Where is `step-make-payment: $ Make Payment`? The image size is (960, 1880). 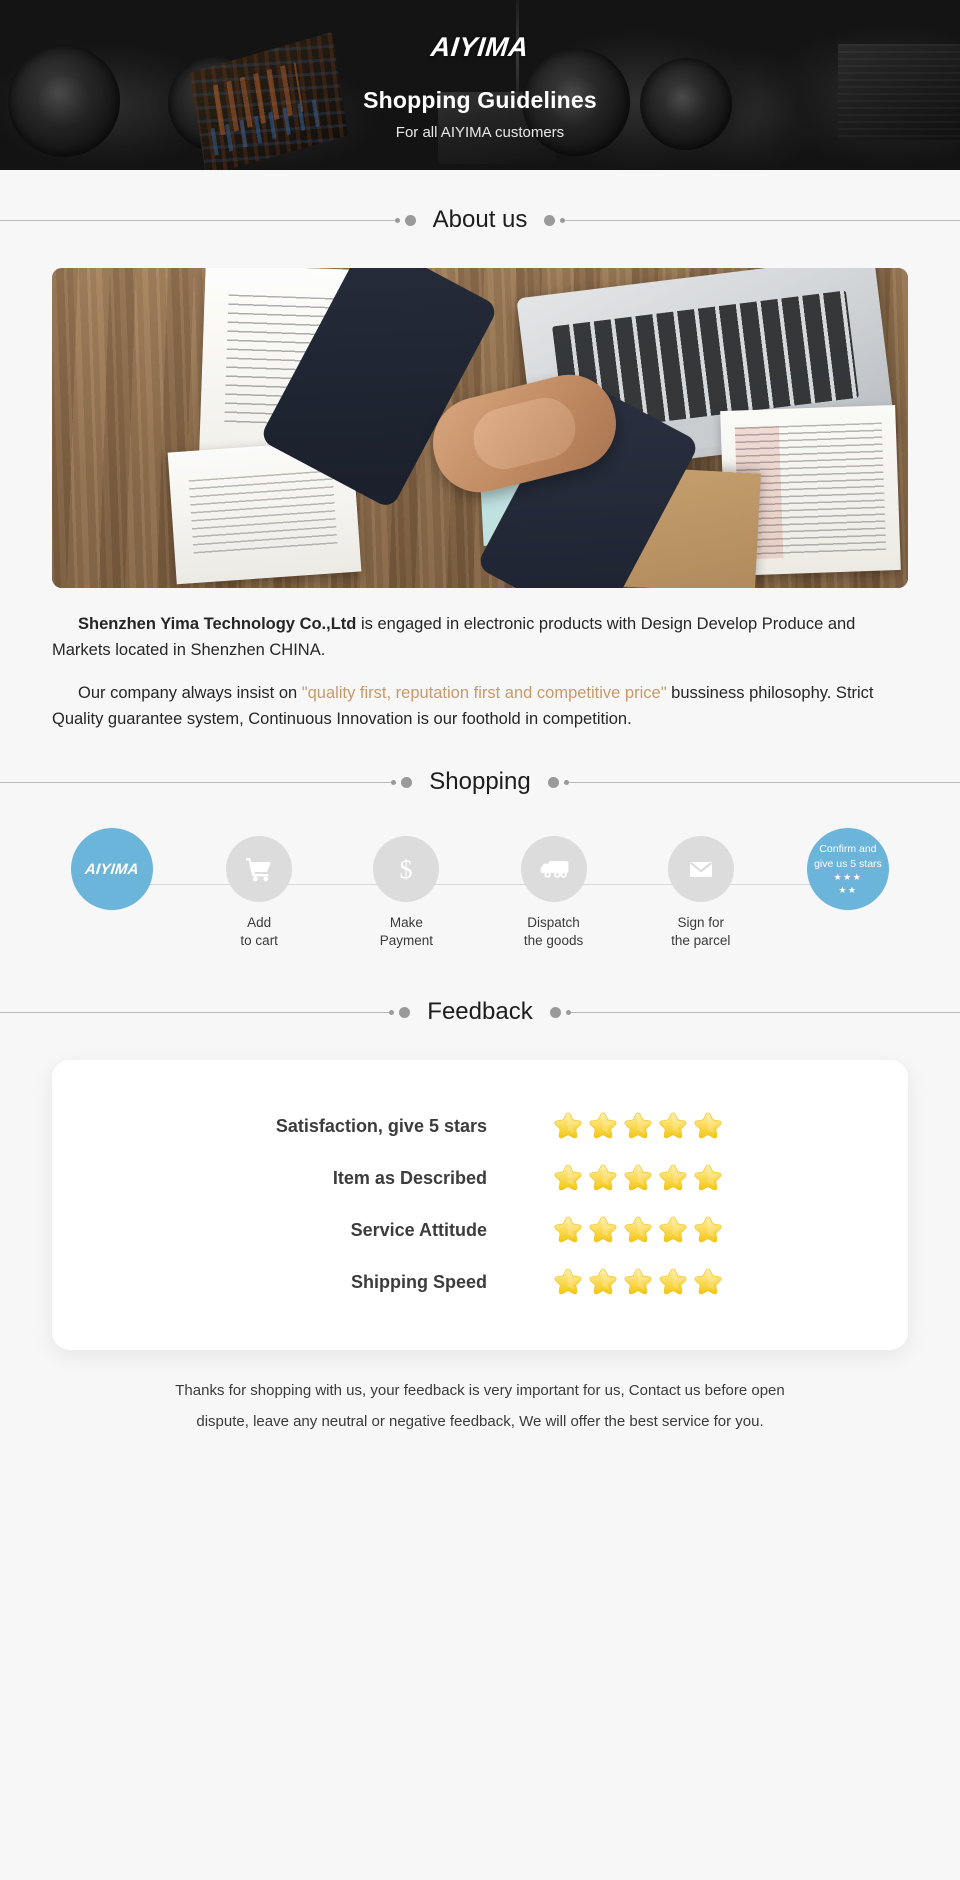
step-make-payment: $ Make Payment is located at coordinates (406, 893).